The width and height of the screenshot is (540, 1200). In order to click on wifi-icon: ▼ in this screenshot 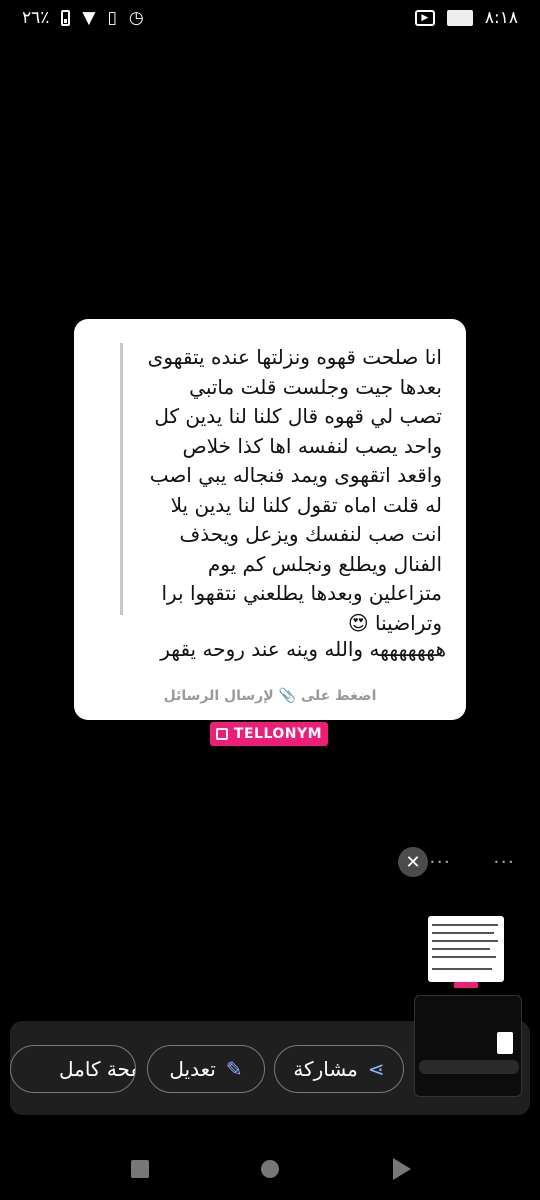, I will do `click(89, 18)`.